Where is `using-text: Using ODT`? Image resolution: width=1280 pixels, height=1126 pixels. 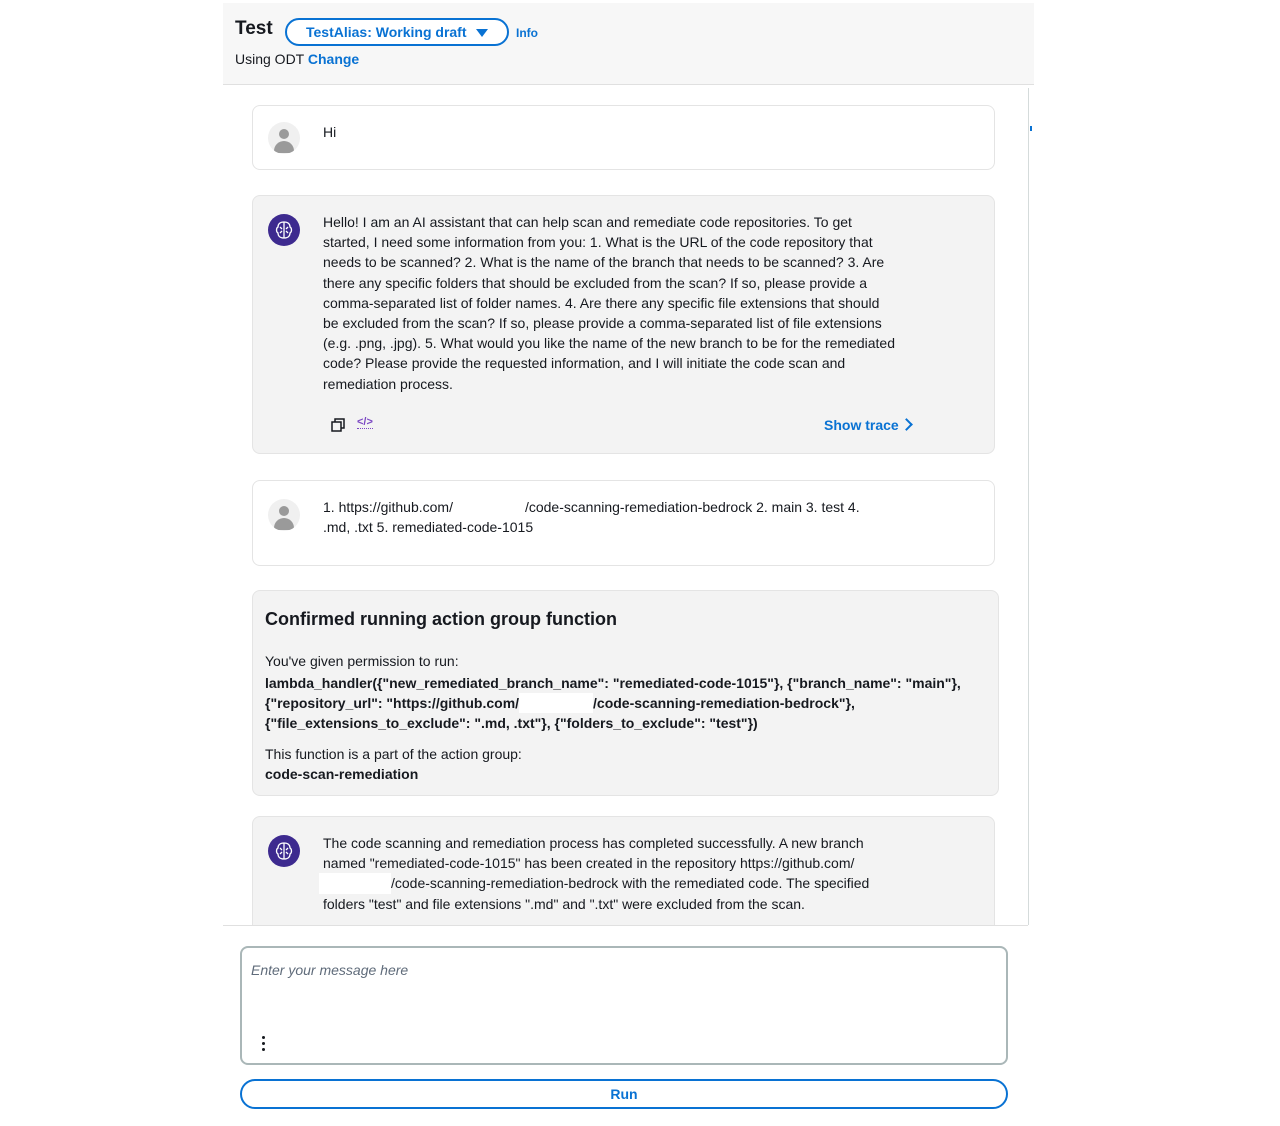 using-text: Using ODT is located at coordinates (269, 59).